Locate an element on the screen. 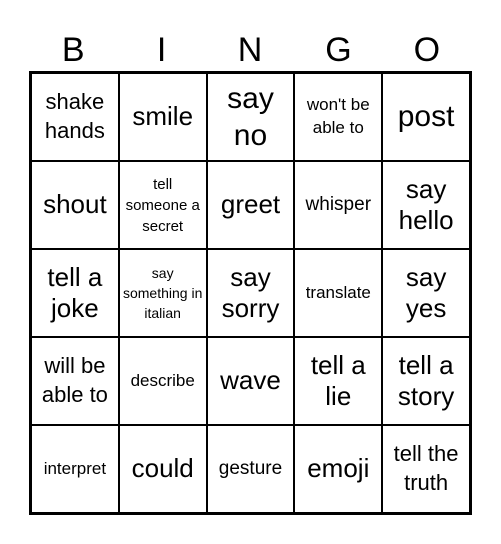  bingo-header: B I N G O is located at coordinates (250, 50).